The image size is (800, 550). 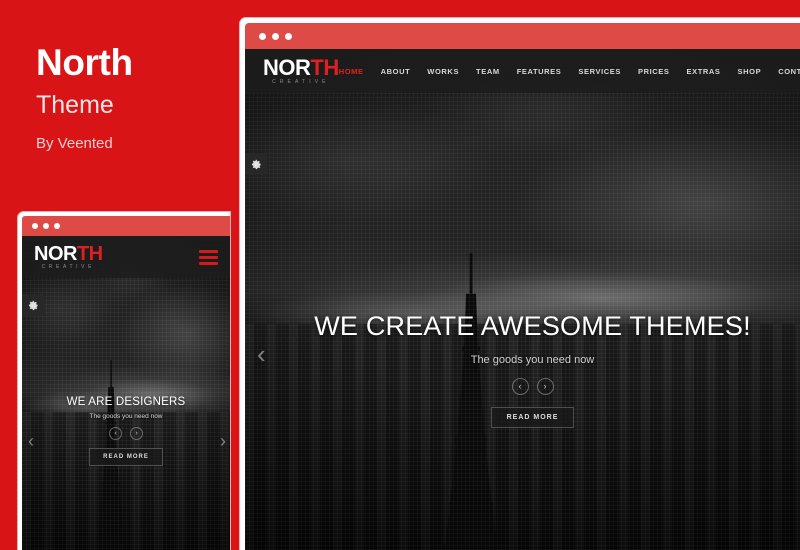 I want to click on nav-item-extras: EXTRAS, so click(x=704, y=71).